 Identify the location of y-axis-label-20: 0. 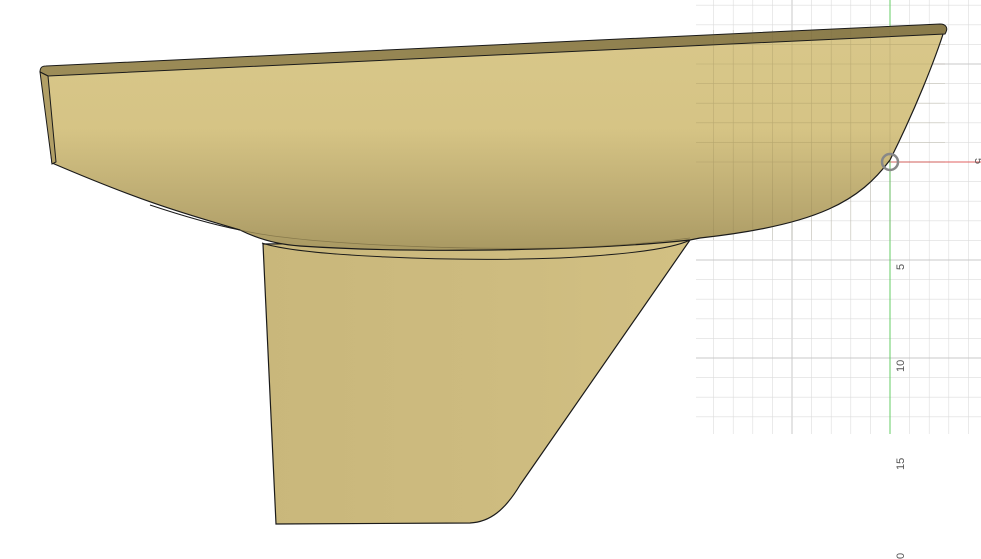
(901, 556).